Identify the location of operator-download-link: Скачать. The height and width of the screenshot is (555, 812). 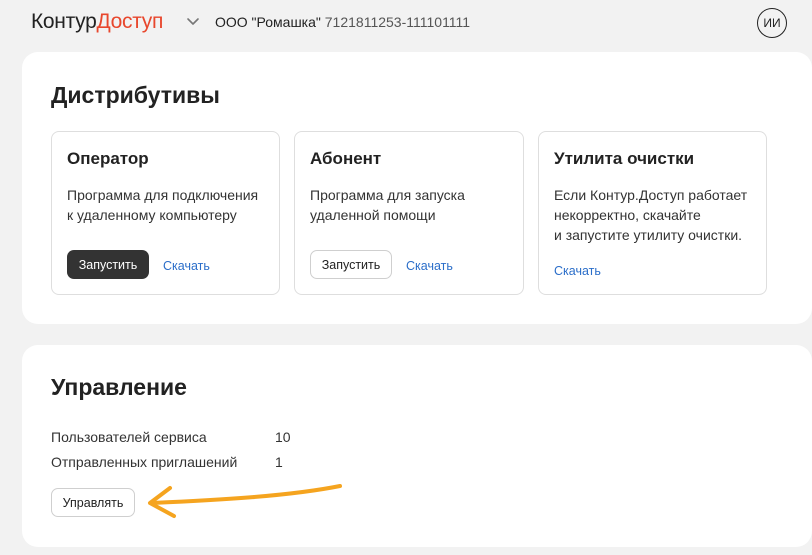
(186, 266).